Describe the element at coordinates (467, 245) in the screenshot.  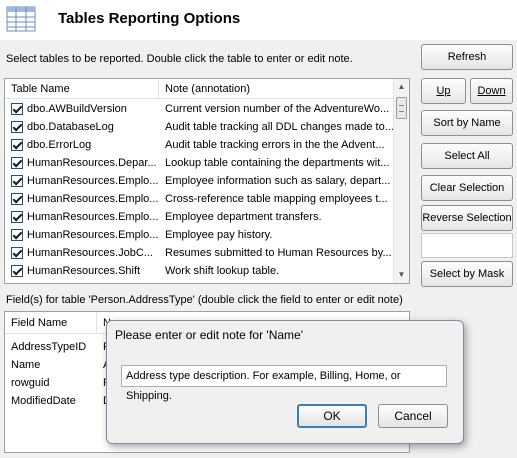
I see `mask-input` at that location.